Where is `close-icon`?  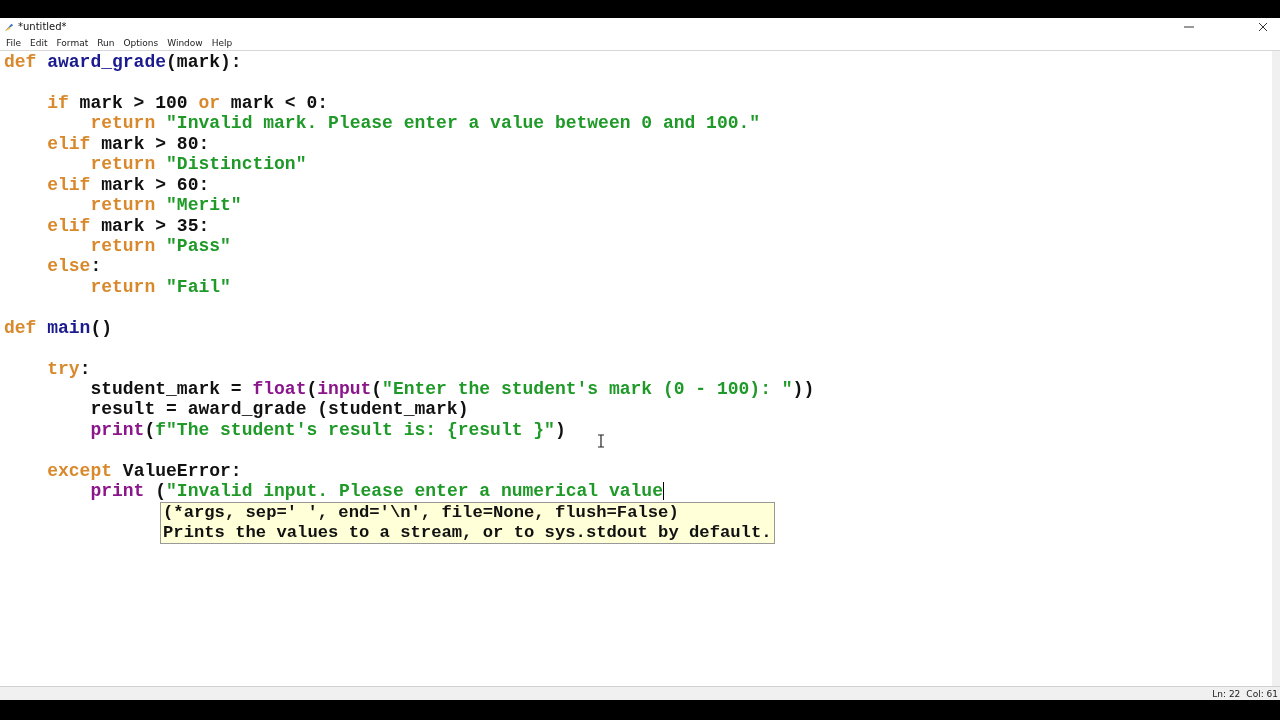 close-icon is located at coordinates (1263, 26).